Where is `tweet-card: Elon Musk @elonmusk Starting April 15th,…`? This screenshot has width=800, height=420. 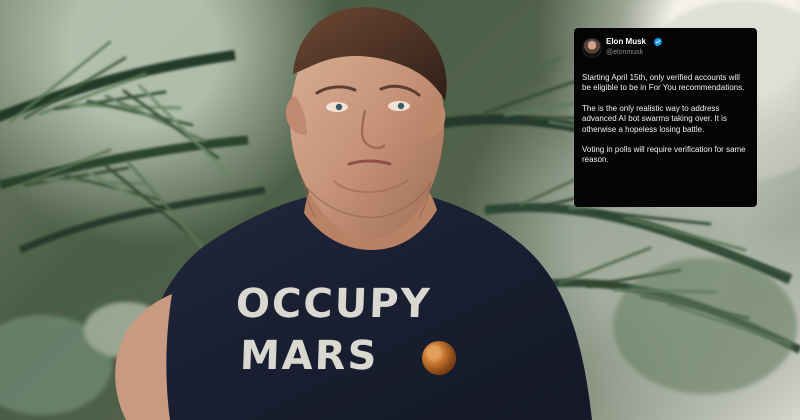 tweet-card: Elon Musk @elonmusk Starting April 15th,… is located at coordinates (665, 117).